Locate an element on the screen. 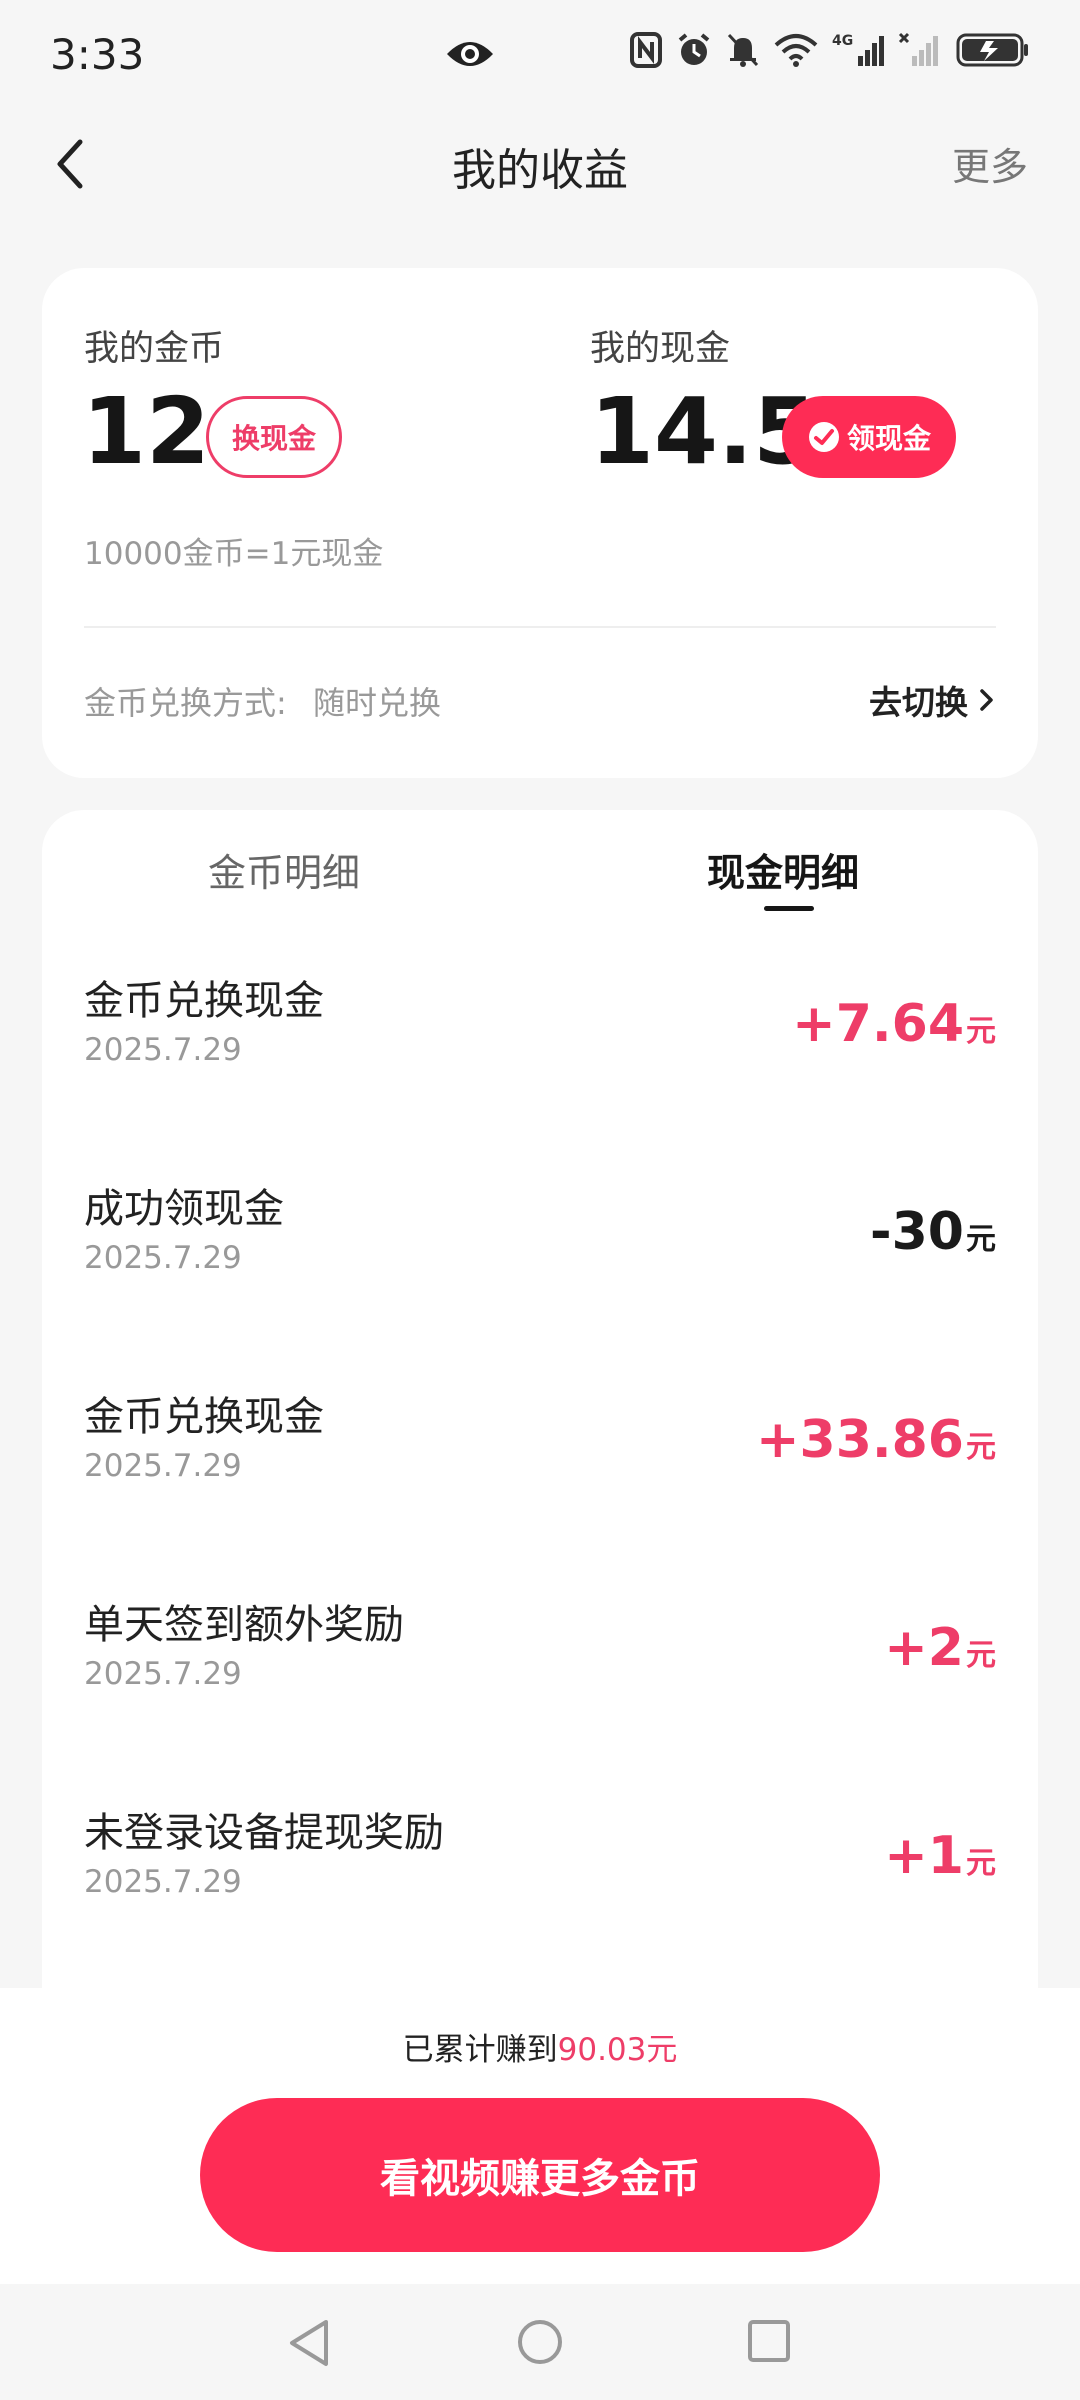  amount-value: +2 is located at coordinates (924, 1648).